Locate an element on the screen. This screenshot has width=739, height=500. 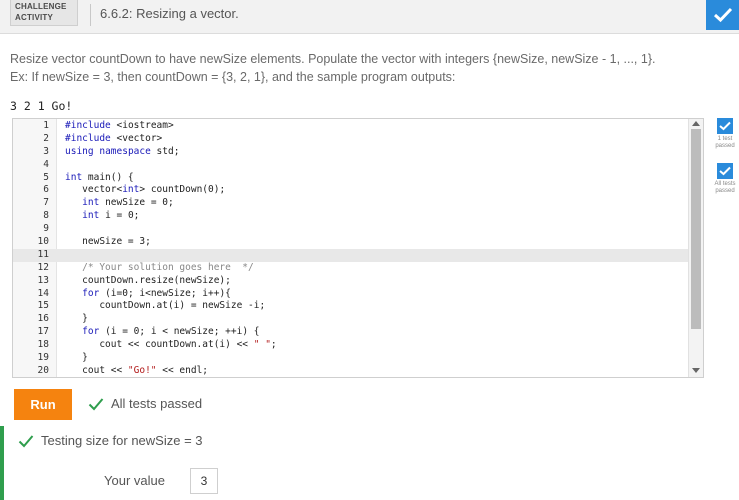
line-number: 19 is located at coordinates (43, 358).